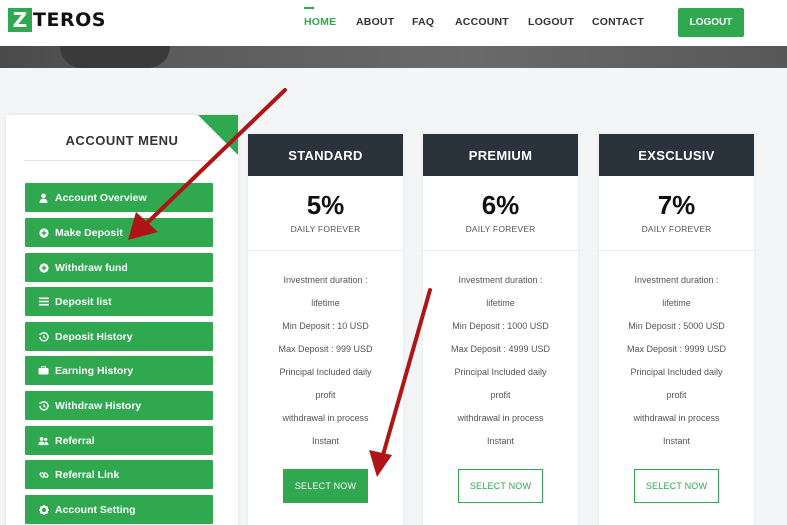 This screenshot has width=787, height=525. Describe the element at coordinates (115, 57) in the screenshot. I see `hero-image-fragment` at that location.